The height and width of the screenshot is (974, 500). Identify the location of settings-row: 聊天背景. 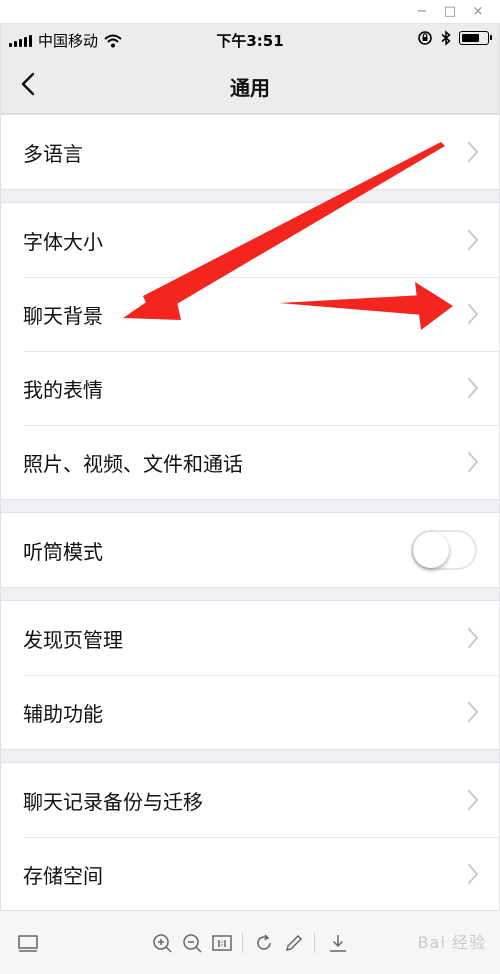
(250, 314).